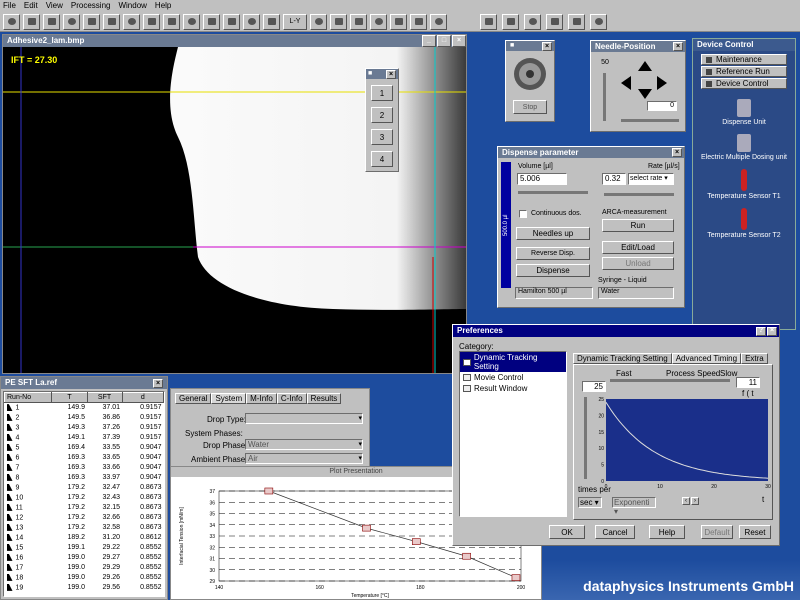 The image size is (800, 600). Describe the element at coordinates (84, 498) in the screenshot. I see `table-row: 10 179.2 32.43 0.8673` at that location.